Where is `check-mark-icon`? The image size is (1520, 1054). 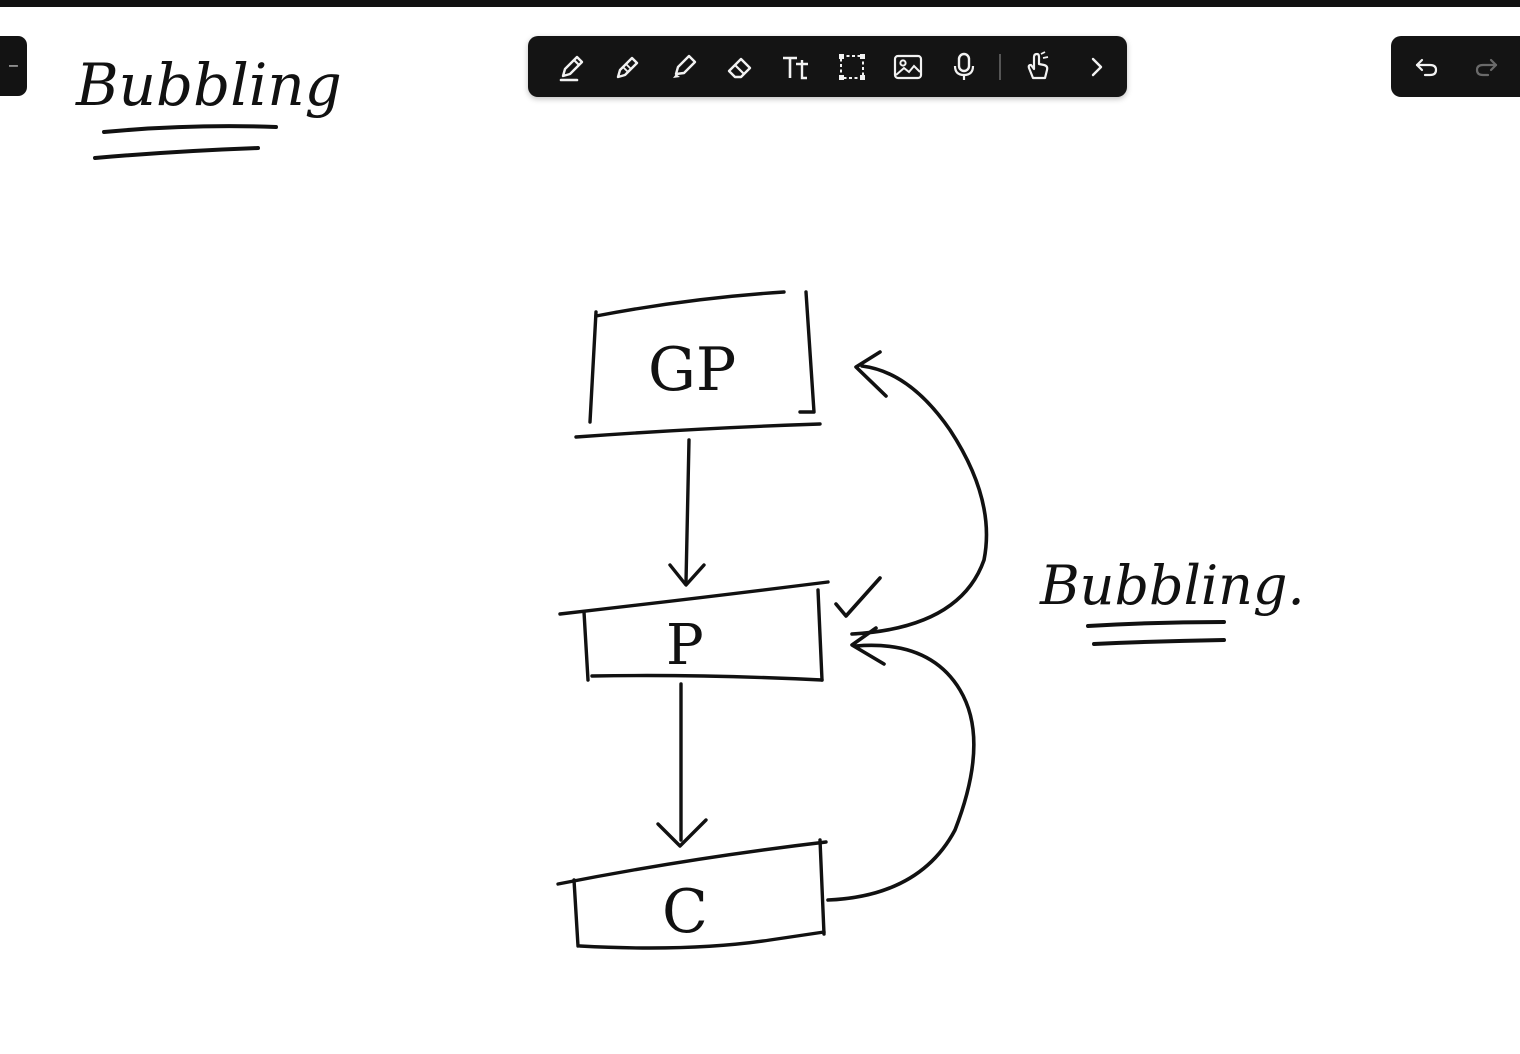
check-mark-icon is located at coordinates (858, 597).